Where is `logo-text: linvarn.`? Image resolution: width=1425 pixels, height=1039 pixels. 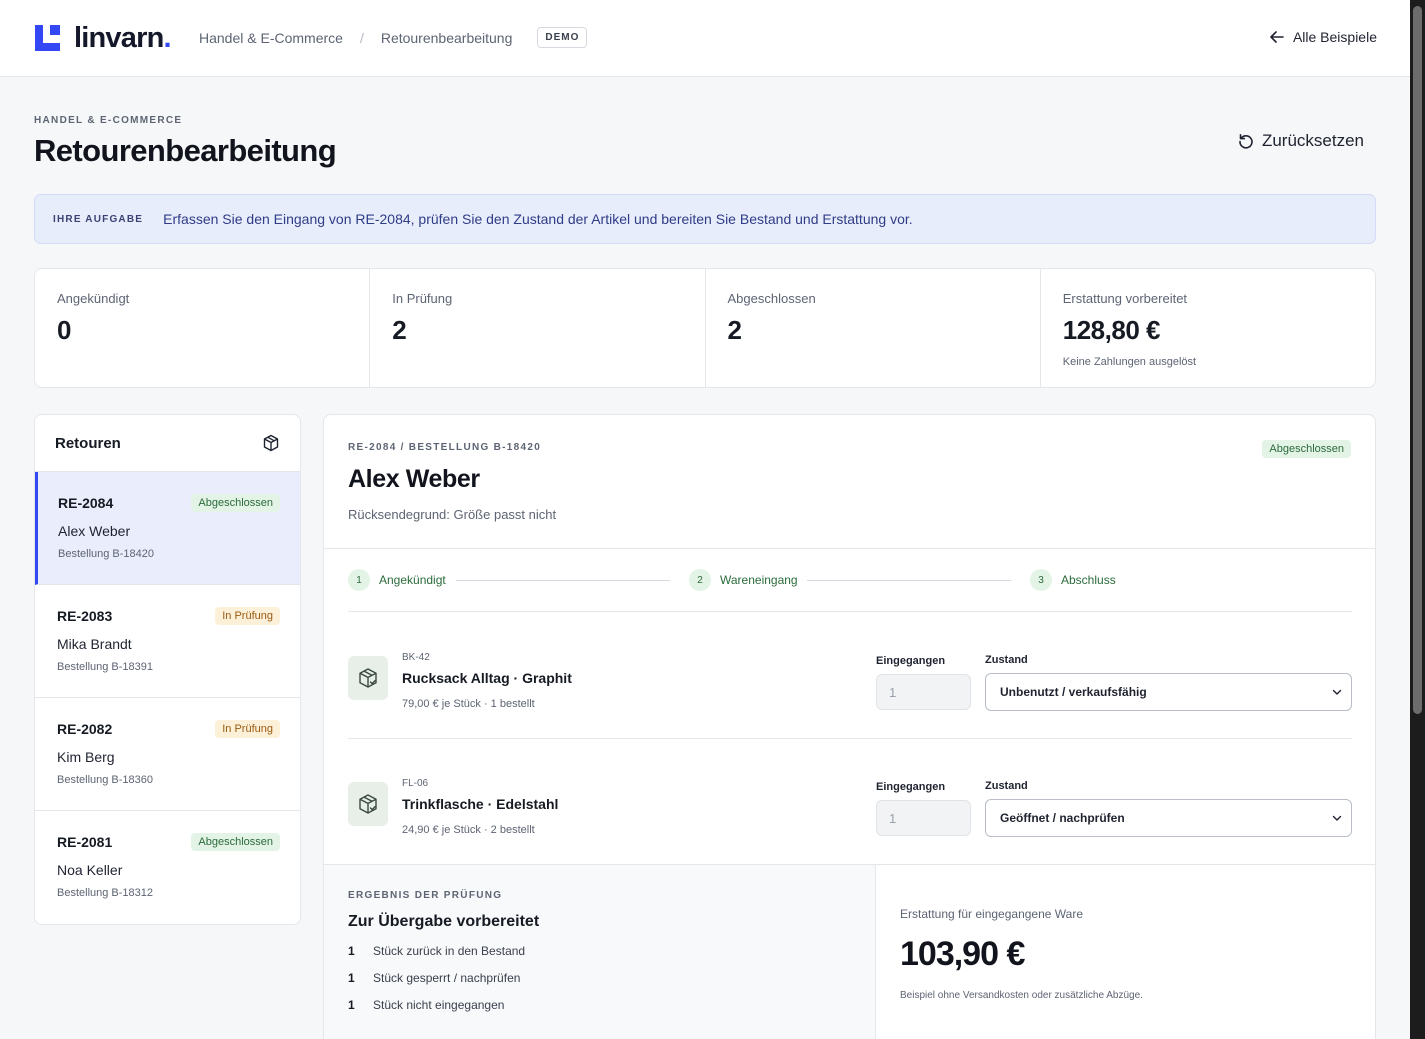
logo-text: linvarn. is located at coordinates (123, 38).